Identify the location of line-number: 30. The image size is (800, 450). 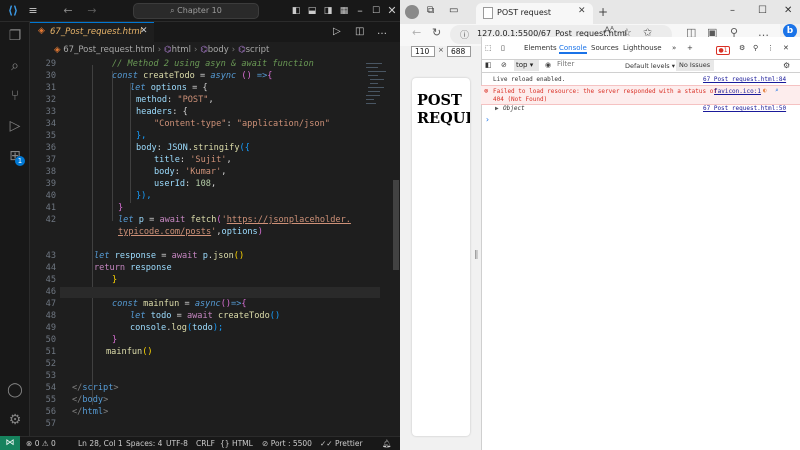
(50, 76).